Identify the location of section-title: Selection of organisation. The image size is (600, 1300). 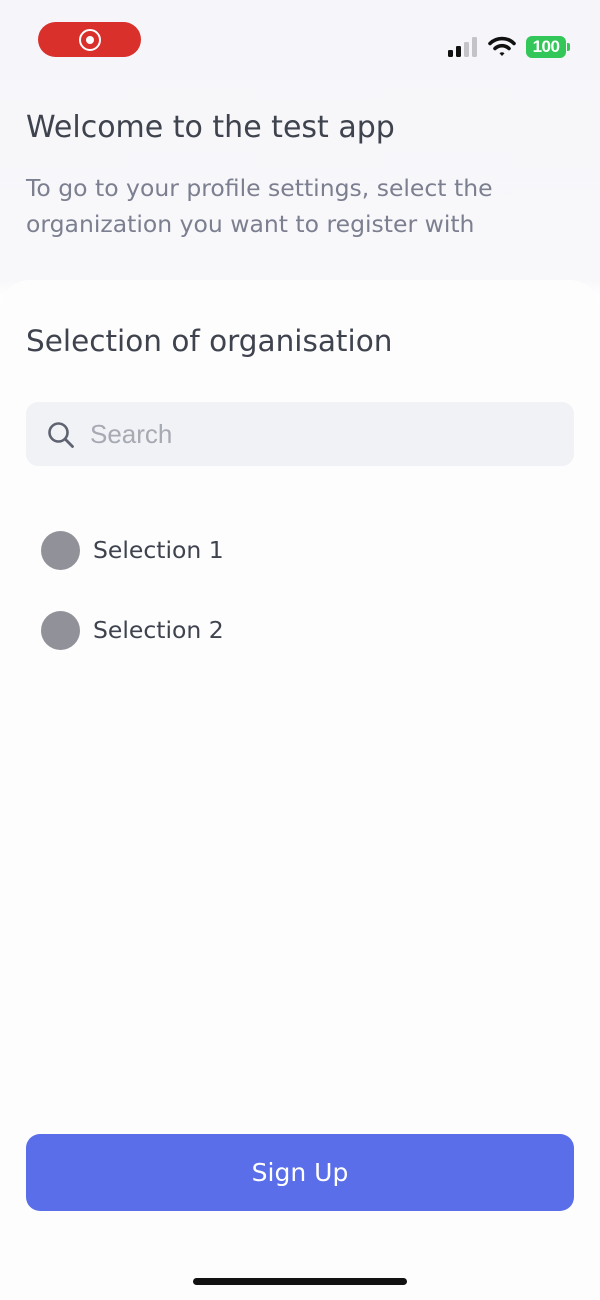
(209, 341).